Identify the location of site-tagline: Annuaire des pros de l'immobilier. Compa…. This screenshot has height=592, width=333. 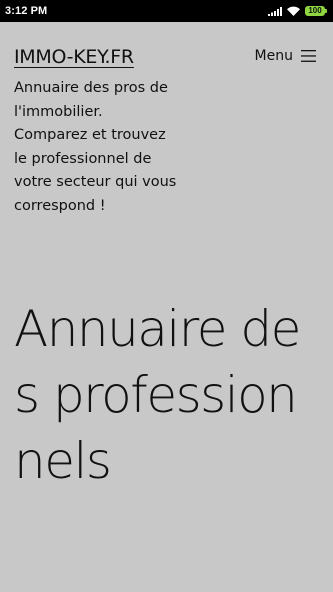
(95, 147).